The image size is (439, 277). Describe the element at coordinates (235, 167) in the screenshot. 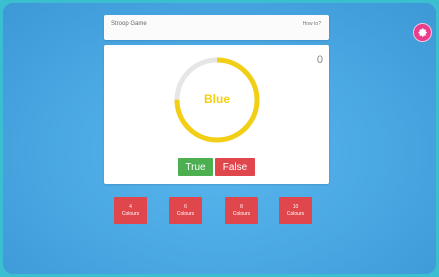

I see `false-button: False` at that location.